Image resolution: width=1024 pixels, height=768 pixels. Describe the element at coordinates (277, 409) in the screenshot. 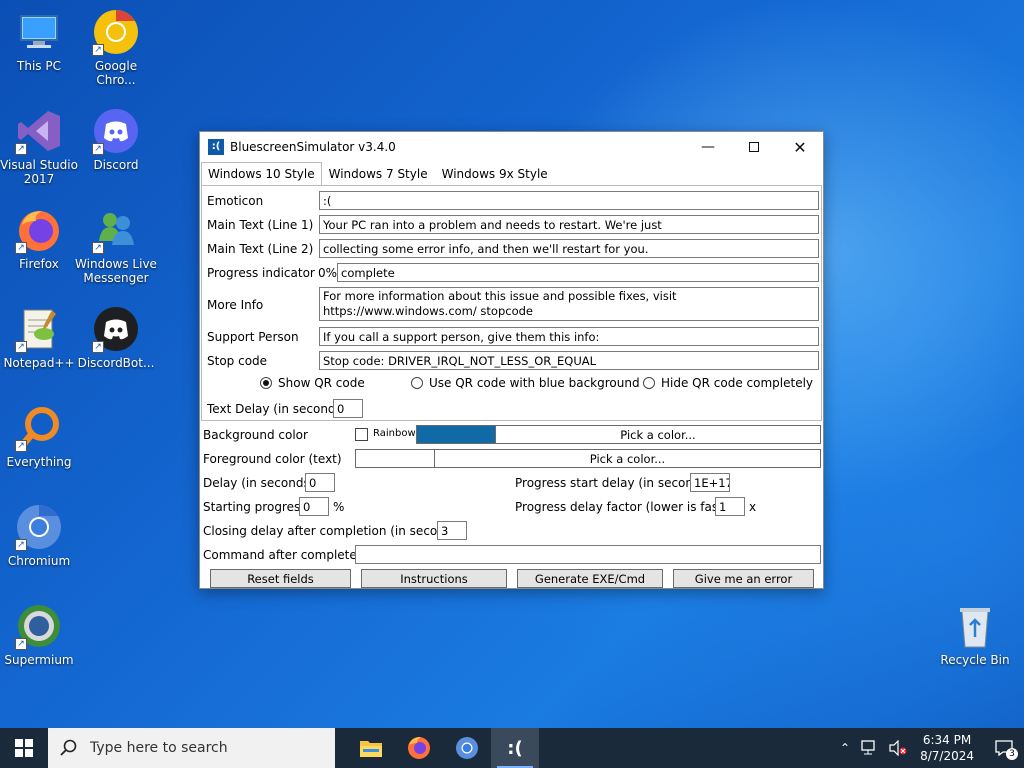

I see `text-delay-label: Text Delay (in seconds)` at that location.